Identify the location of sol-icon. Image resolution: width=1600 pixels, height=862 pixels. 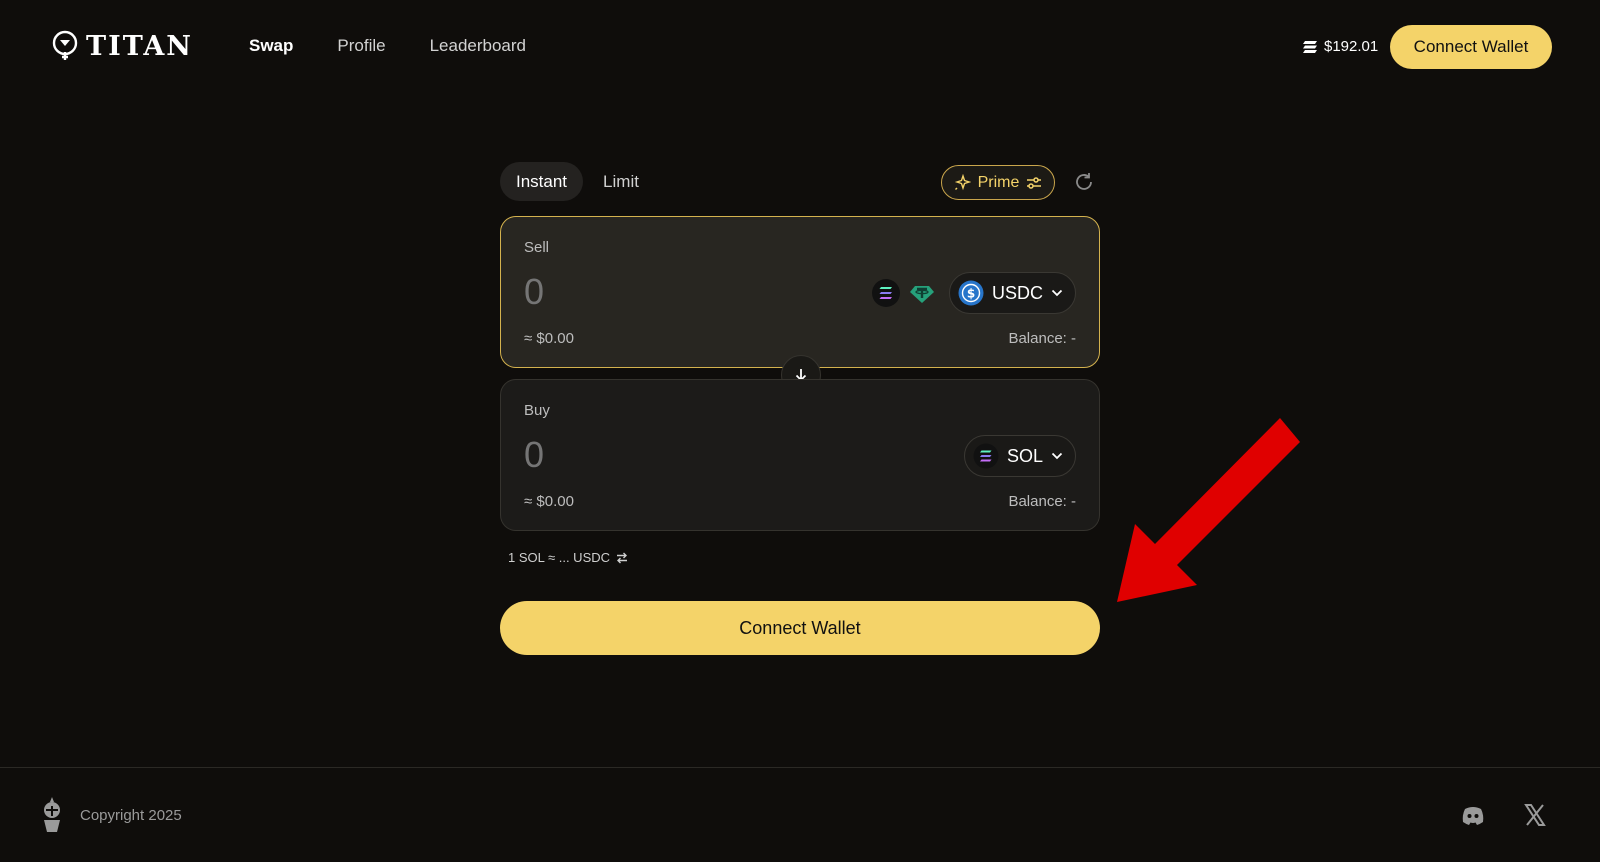
(1310, 46).